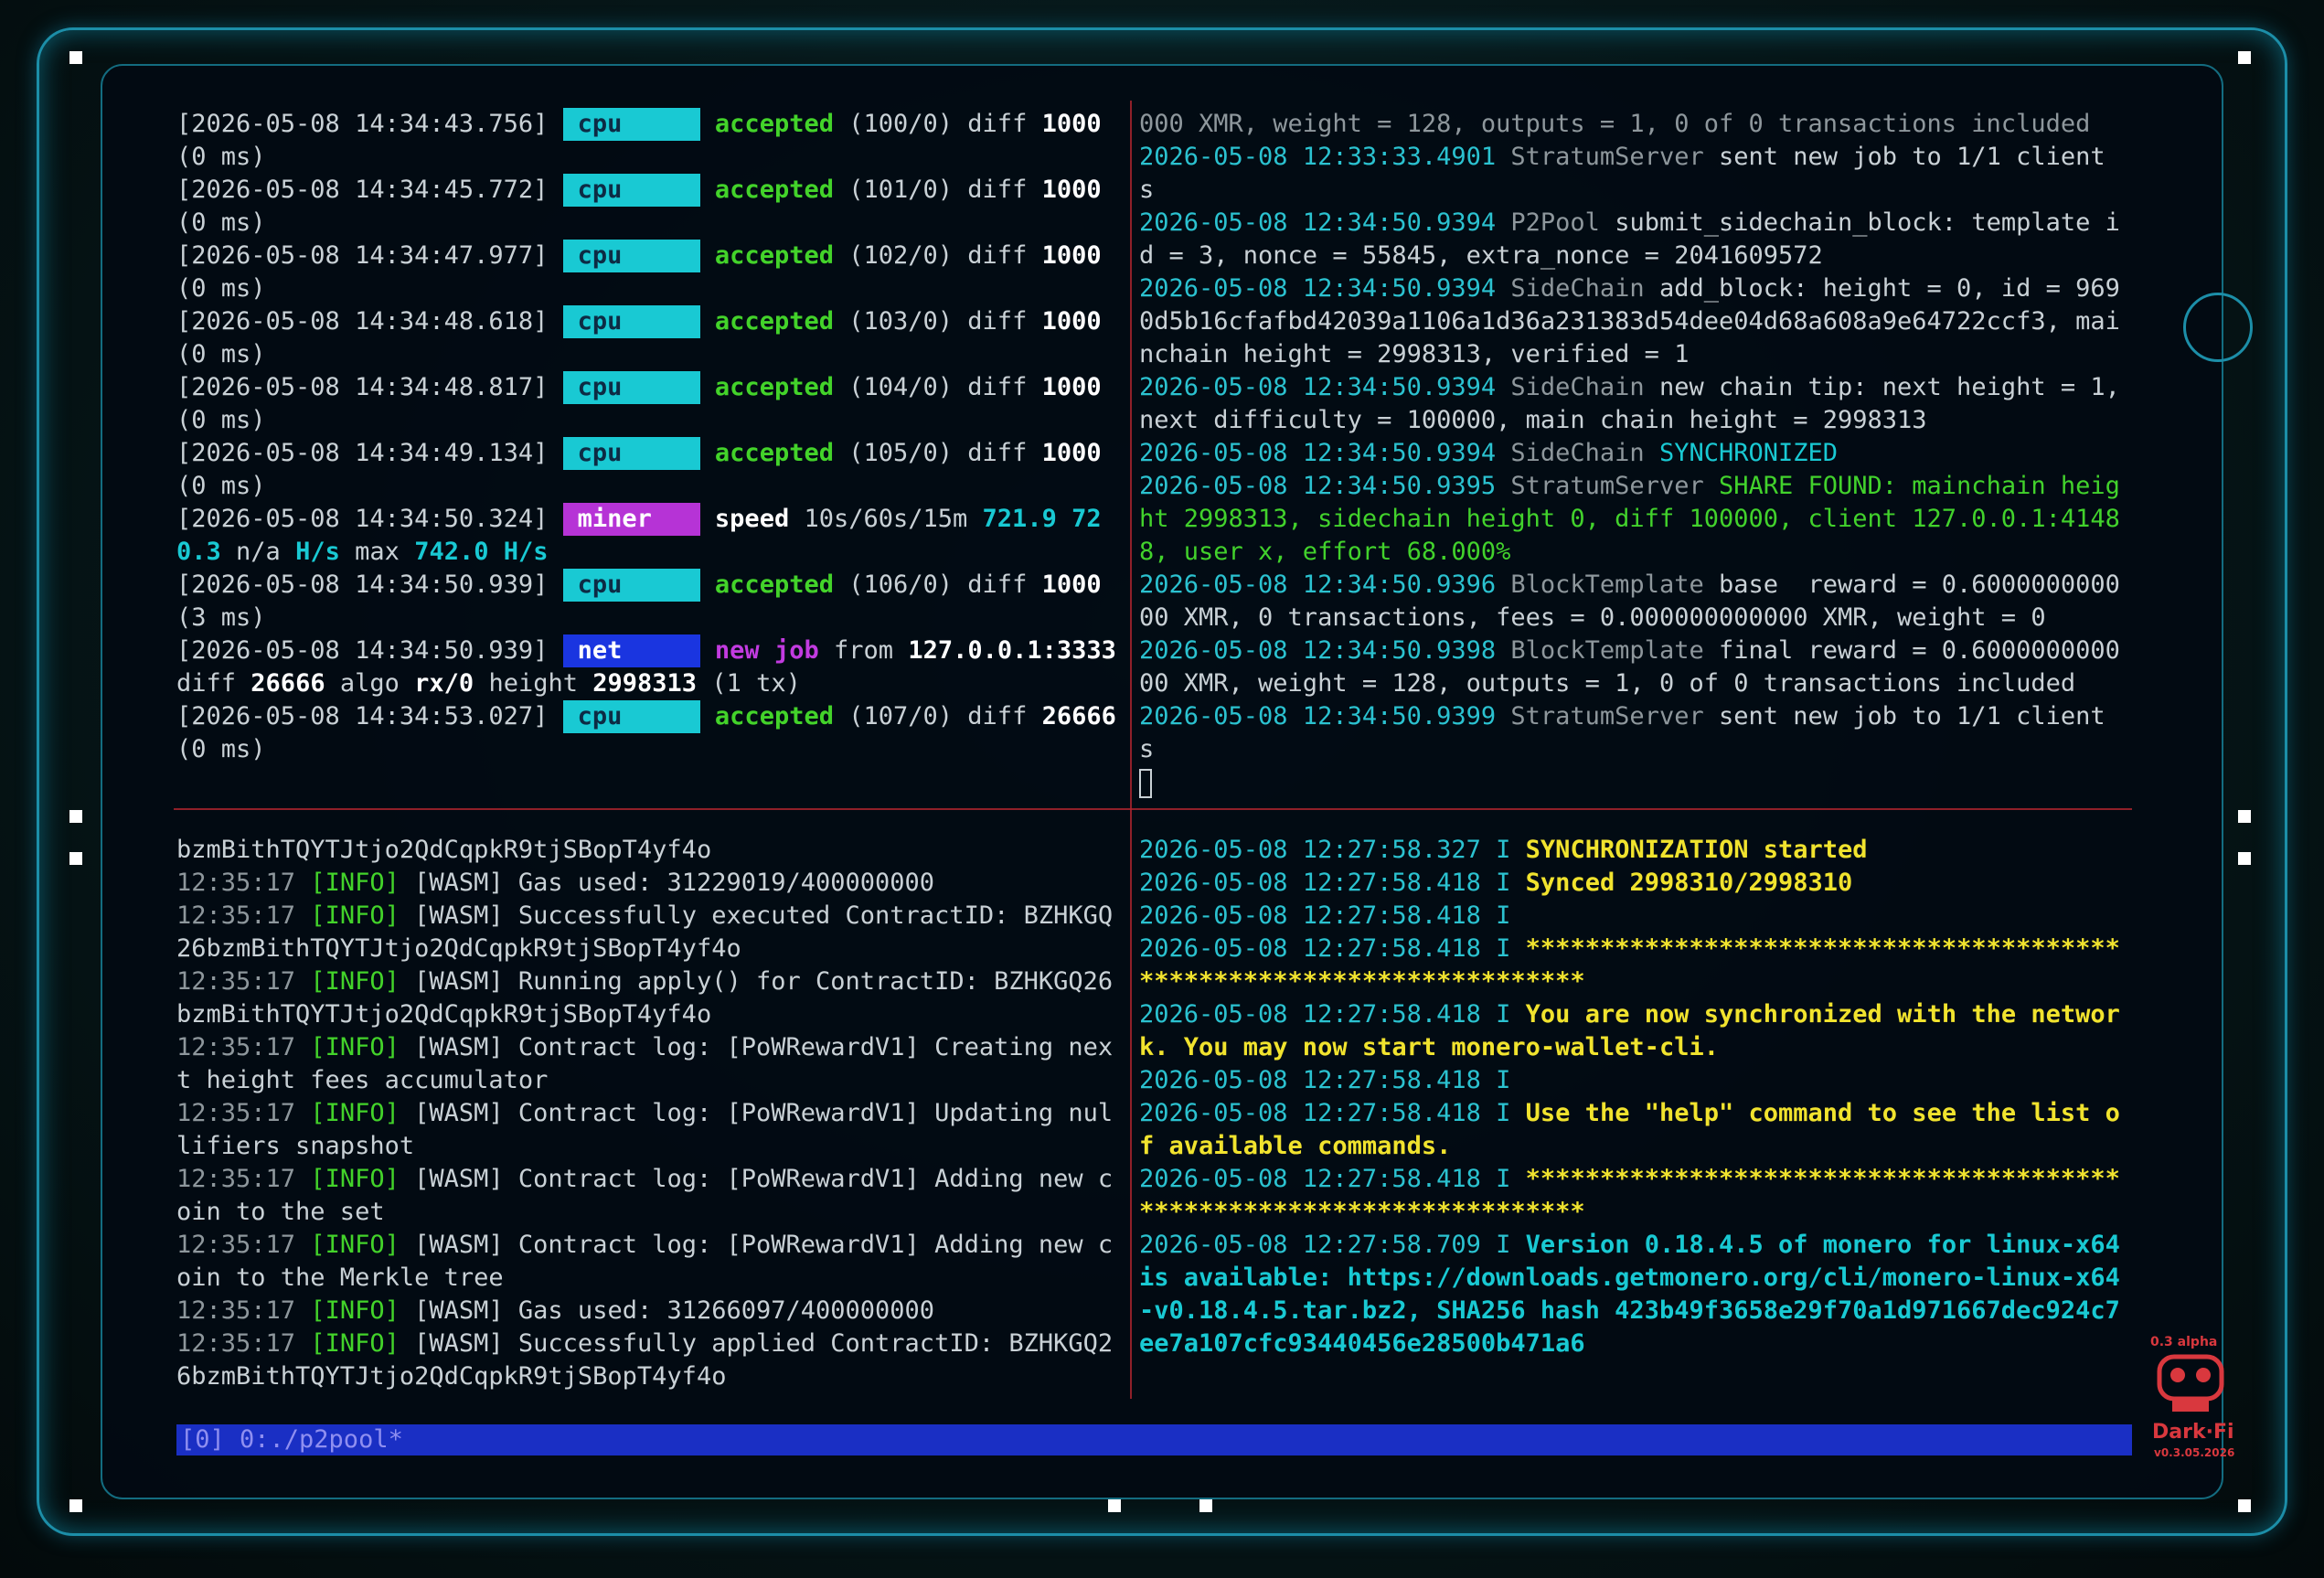  I want to click on emblem-icon, so click(2218, 327).